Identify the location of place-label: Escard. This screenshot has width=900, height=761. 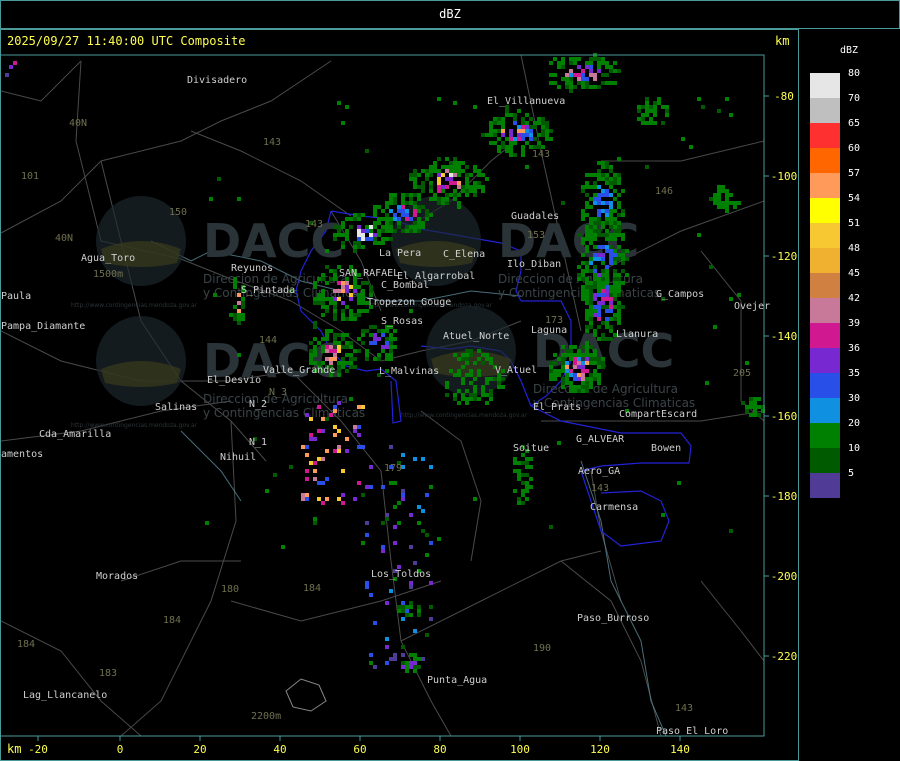
(679, 414).